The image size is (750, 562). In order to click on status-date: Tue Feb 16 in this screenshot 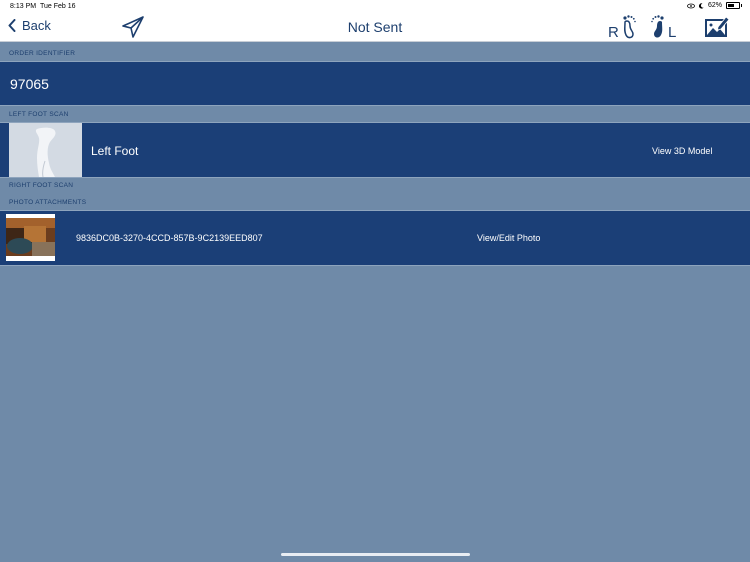, I will do `click(58, 6)`.